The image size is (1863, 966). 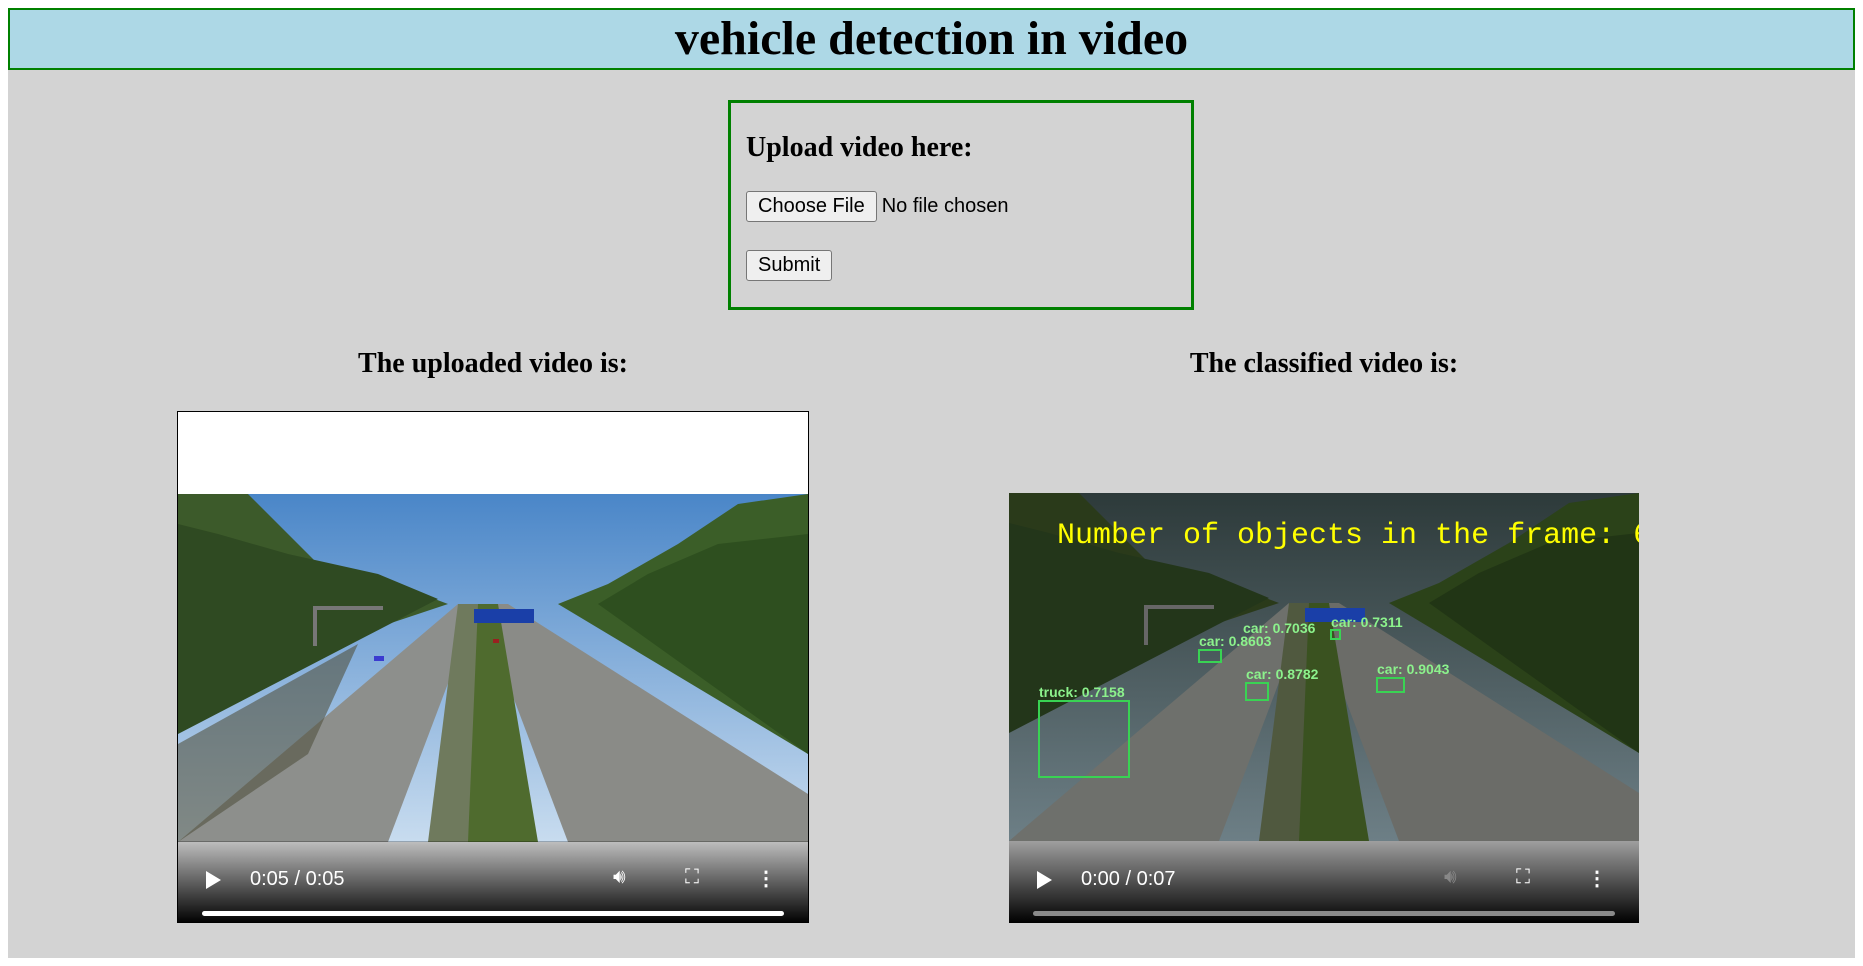 I want to click on classified-video-progress, so click(x=1324, y=913).